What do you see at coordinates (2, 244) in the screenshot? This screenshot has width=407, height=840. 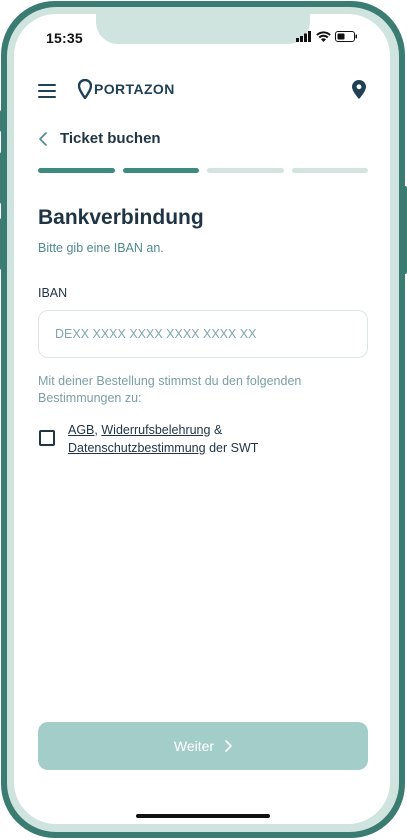 I see `side-button-volume-down` at bounding box center [2, 244].